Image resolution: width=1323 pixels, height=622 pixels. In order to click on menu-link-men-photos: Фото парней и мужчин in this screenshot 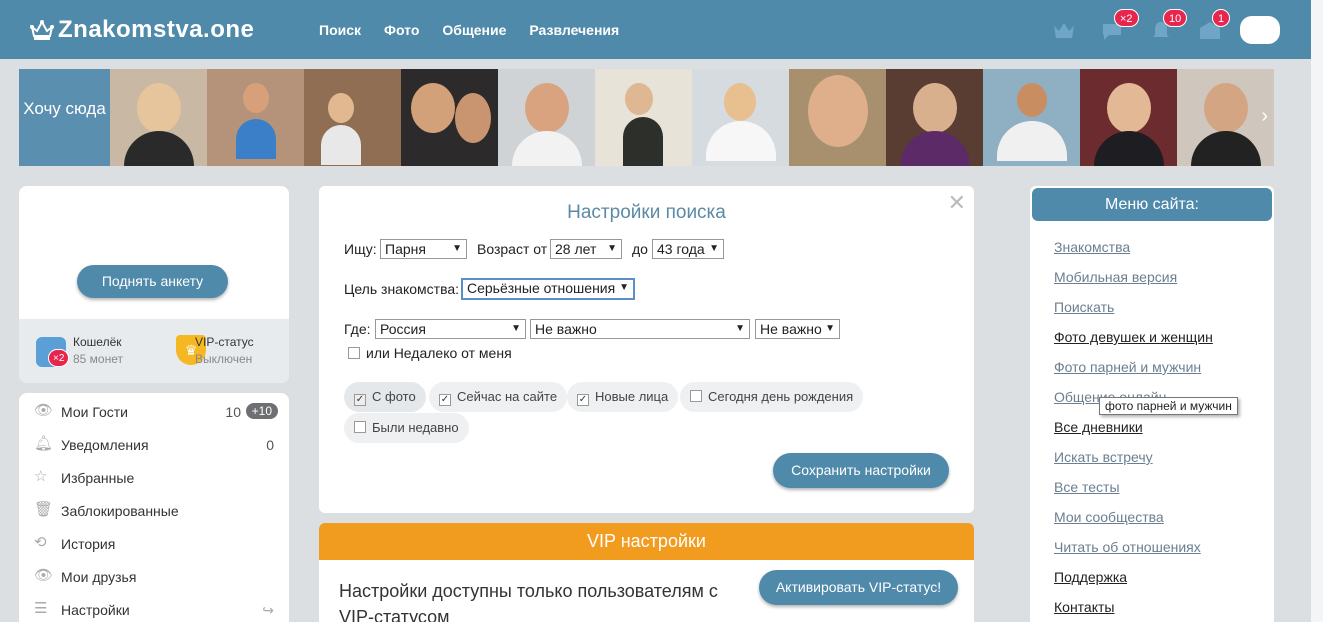, I will do `click(1127, 367)`.